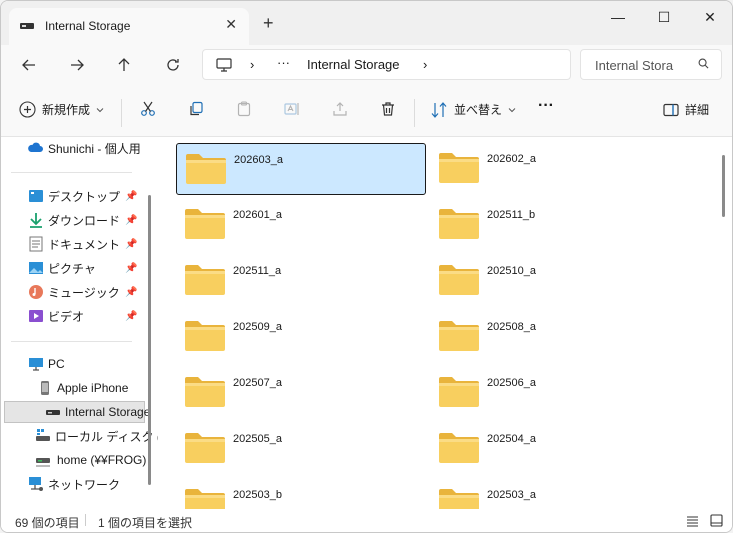  I want to click on scissors-icon, so click(148, 108).